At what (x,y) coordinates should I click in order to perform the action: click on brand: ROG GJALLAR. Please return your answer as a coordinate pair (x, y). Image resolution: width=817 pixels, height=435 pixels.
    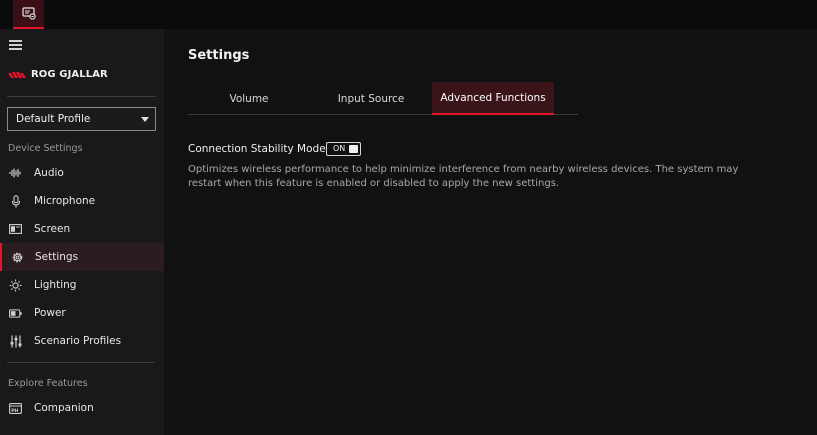
    Looking at the image, I should click on (58, 74).